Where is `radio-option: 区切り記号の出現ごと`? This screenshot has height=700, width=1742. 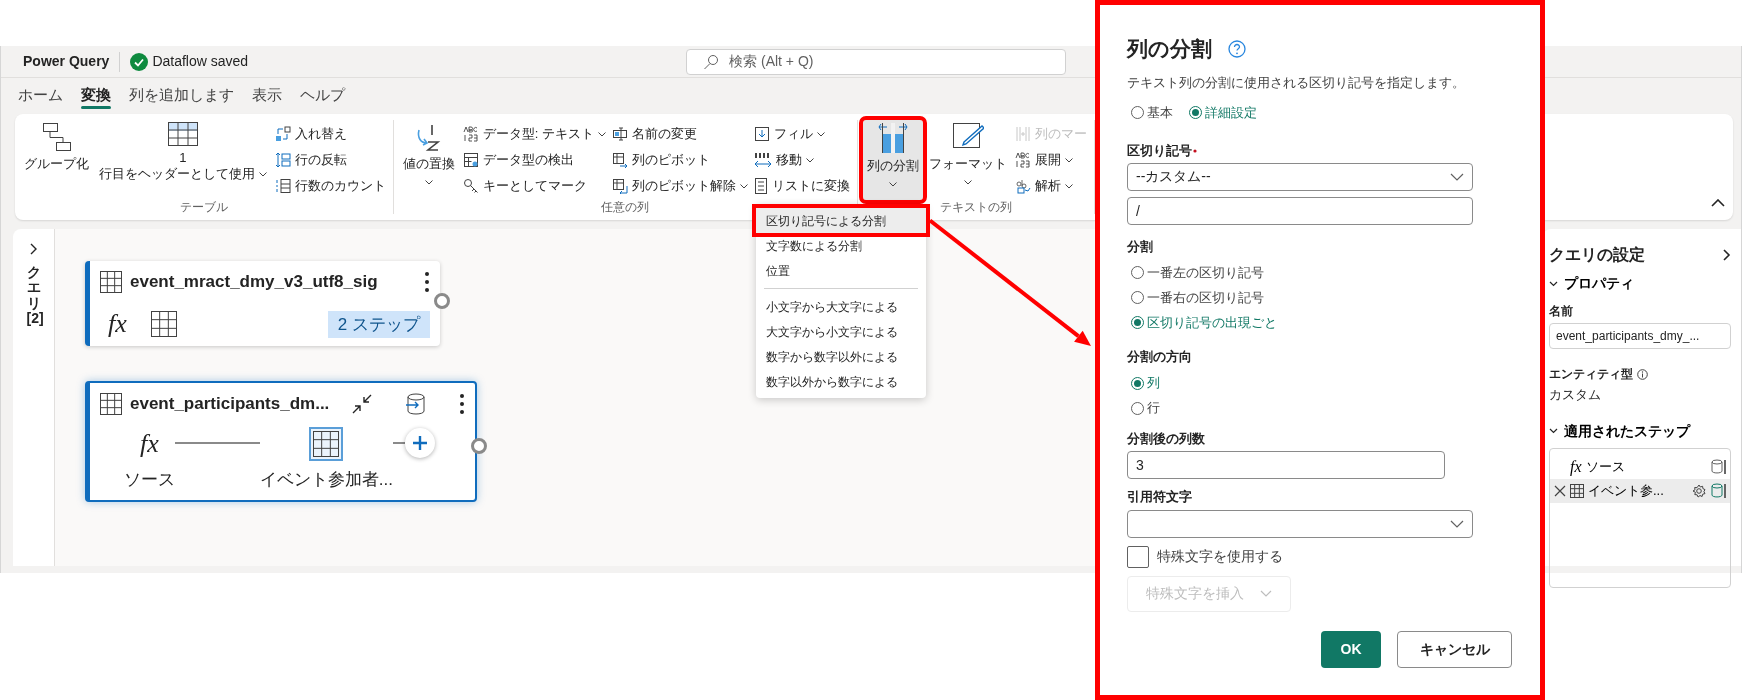 radio-option: 区切り記号の出現ごと is located at coordinates (1321, 322).